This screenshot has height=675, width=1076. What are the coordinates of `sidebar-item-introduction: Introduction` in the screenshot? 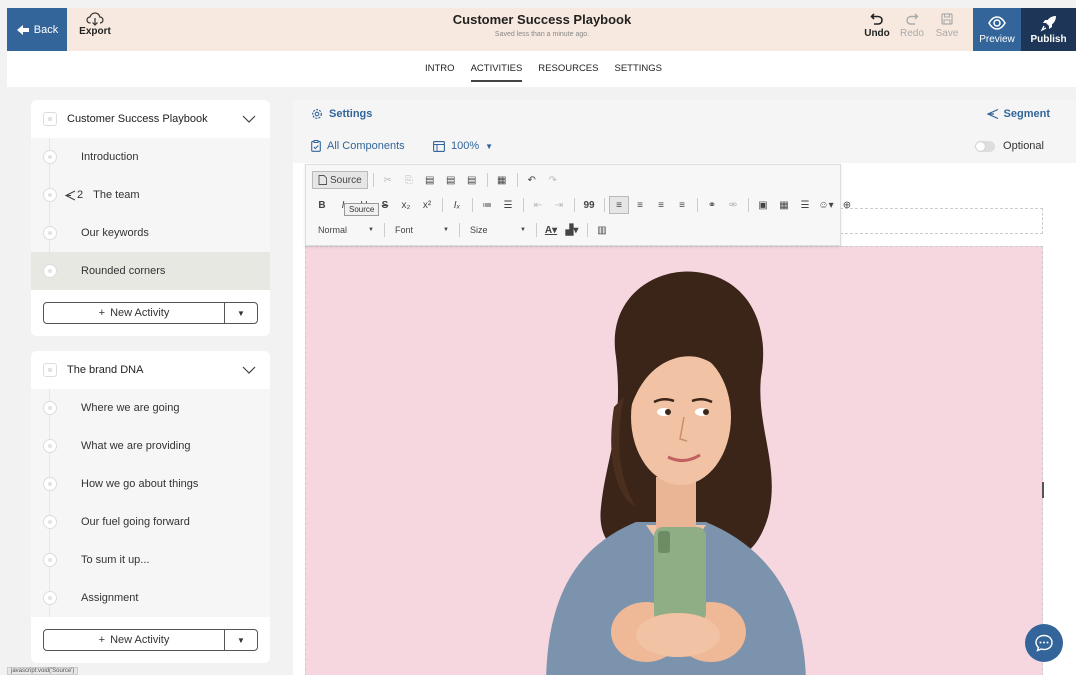 It's located at (150, 157).